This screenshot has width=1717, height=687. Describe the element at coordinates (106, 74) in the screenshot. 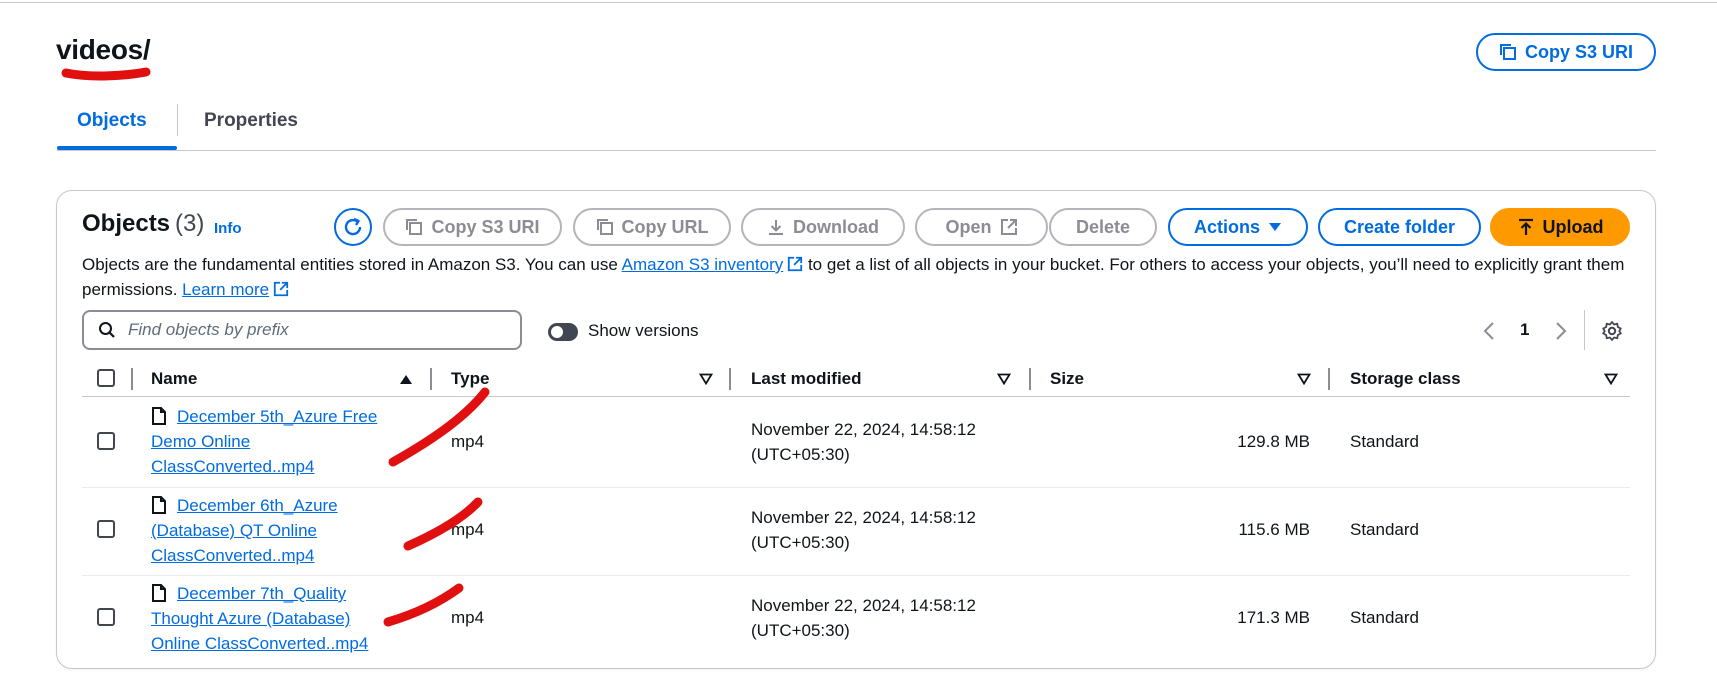

I see `red-annotation-scribble` at that location.